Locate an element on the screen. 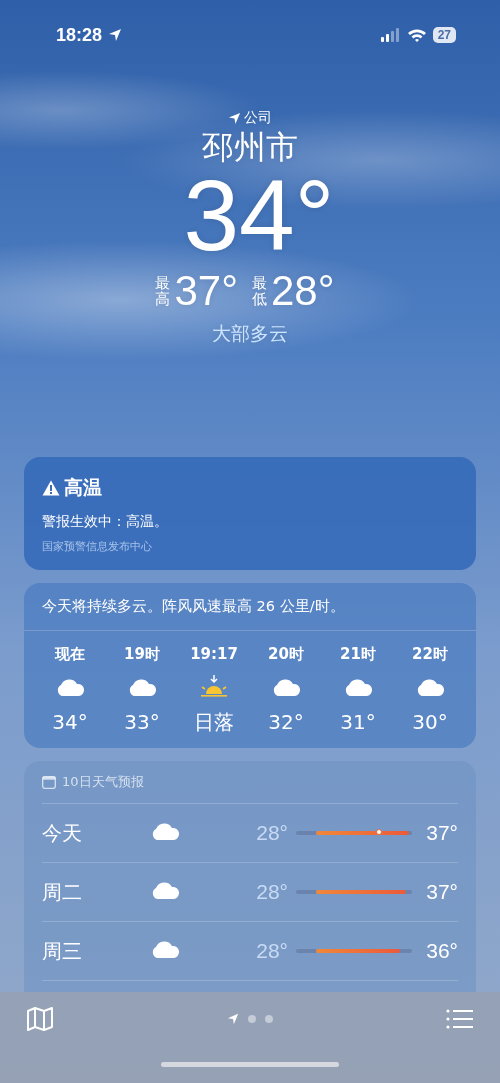 Image resolution: width=500 pixels, height=1083 pixels. city-name: 邳州市 is located at coordinates (250, 147).